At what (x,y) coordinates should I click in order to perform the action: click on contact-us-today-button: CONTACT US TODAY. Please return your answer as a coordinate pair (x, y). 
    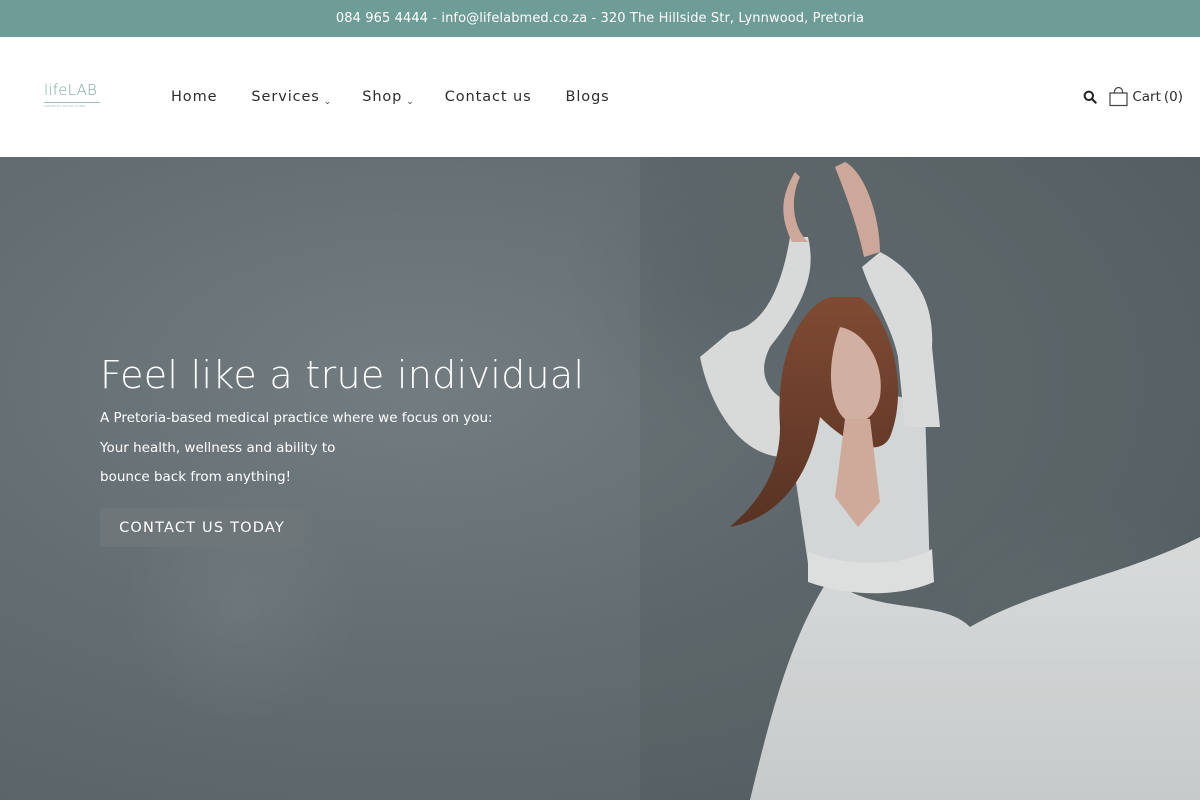
    Looking at the image, I should click on (202, 527).